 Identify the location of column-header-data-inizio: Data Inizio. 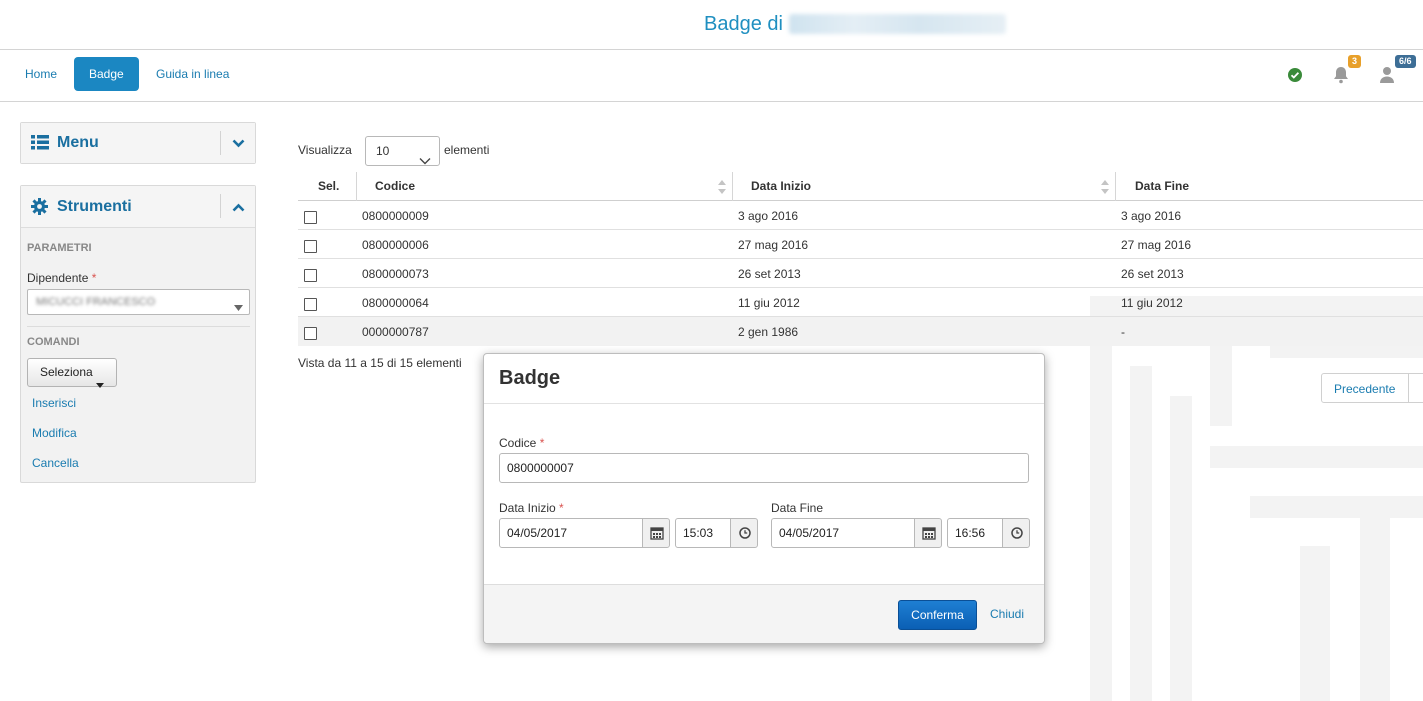
(781, 186).